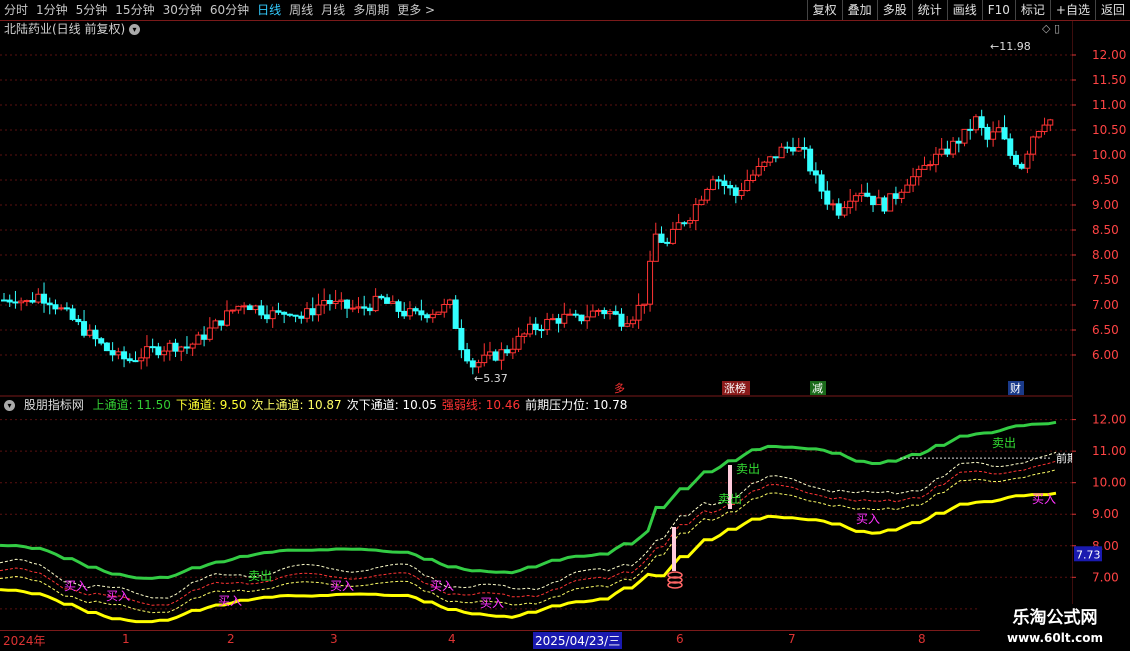  What do you see at coordinates (301, 10) in the screenshot?
I see `period-tab-7: 周线` at bounding box center [301, 10].